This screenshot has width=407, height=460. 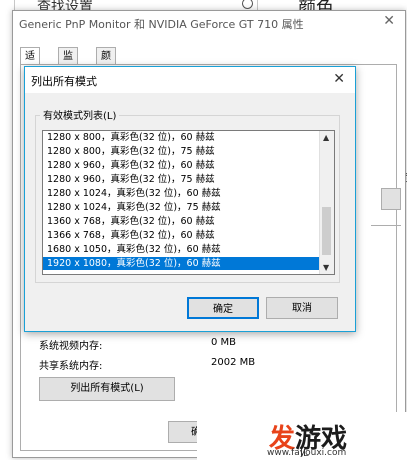 What do you see at coordinates (106, 80) in the screenshot?
I see `tab-color-management: 颜色管理` at bounding box center [106, 80].